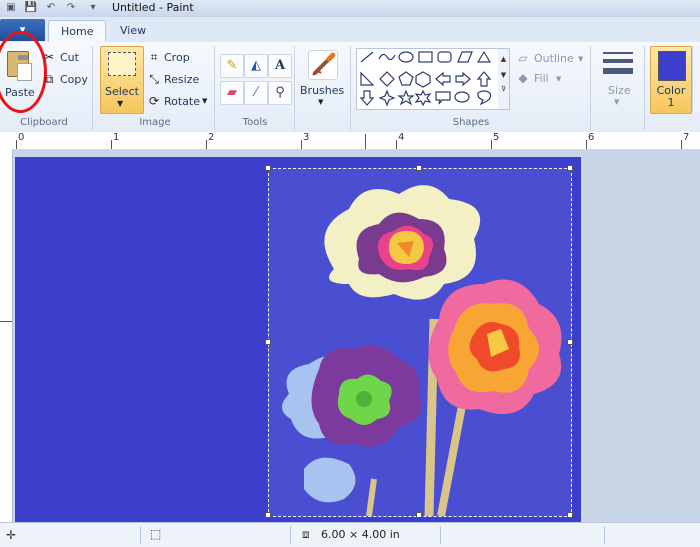  I want to click on tools-group-label: Tools, so click(255, 122).